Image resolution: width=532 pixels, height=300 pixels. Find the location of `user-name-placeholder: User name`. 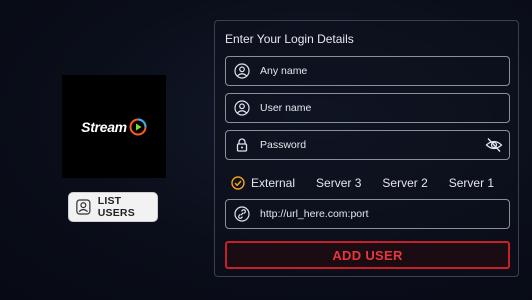

user-name-placeholder: User name is located at coordinates (286, 108).